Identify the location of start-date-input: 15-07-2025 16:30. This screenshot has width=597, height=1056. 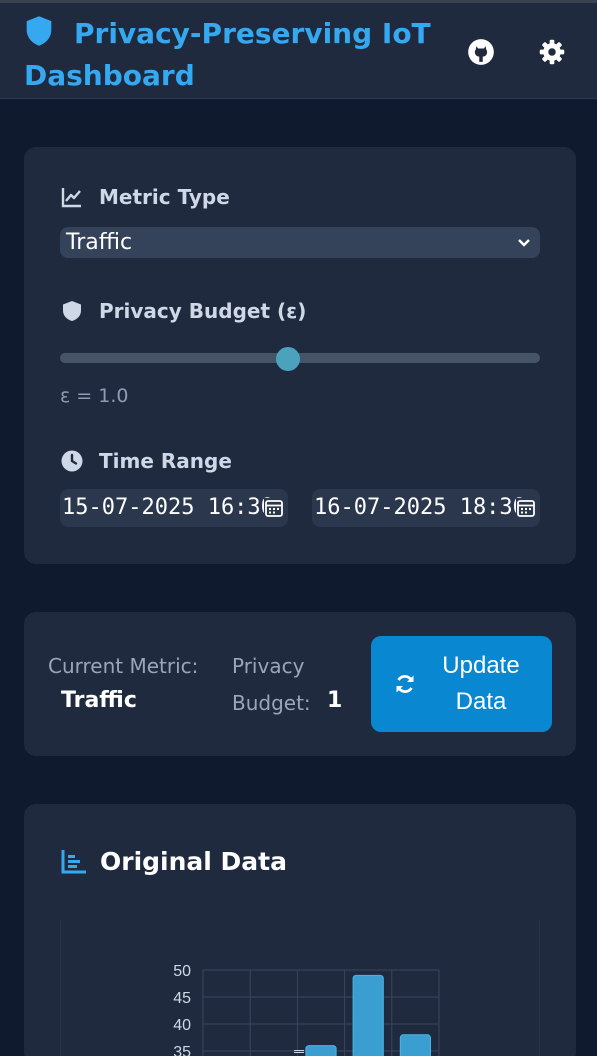
(174, 508).